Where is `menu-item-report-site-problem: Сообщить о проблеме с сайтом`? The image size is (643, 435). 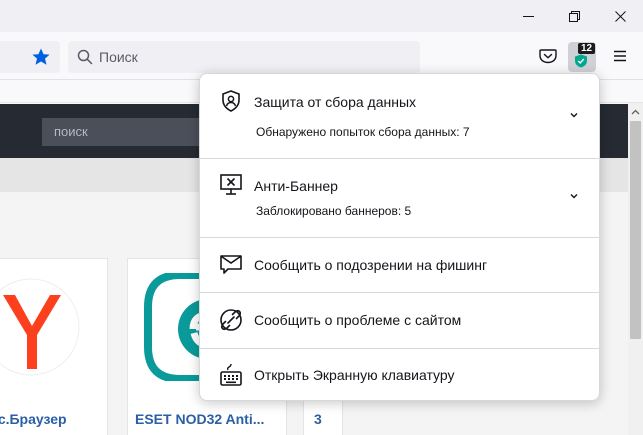 menu-item-report-site-problem: Сообщить о проблеме с сайтом is located at coordinates (400, 320).